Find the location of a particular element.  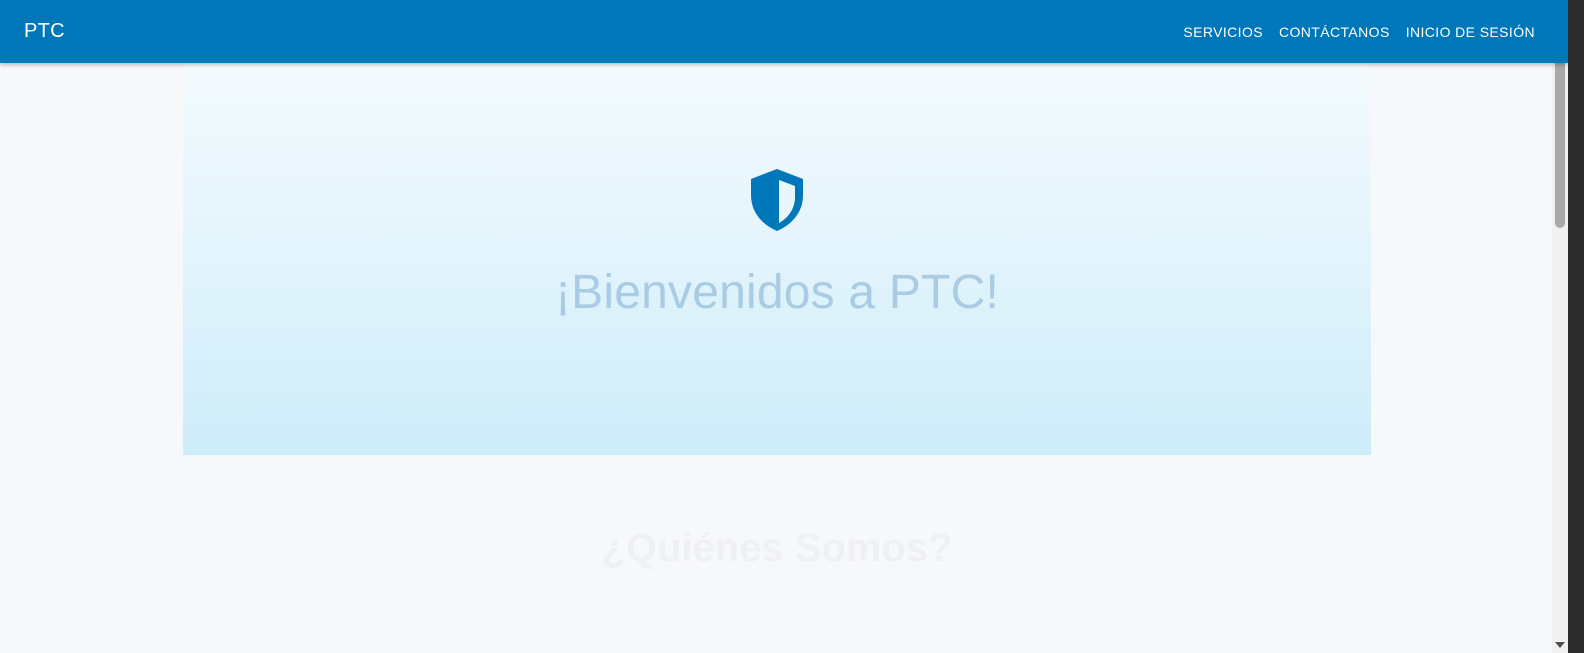

main-nav: SERVICIOS CONTÁCTANOS INICIO DE SESIÓN is located at coordinates (1359, 32).